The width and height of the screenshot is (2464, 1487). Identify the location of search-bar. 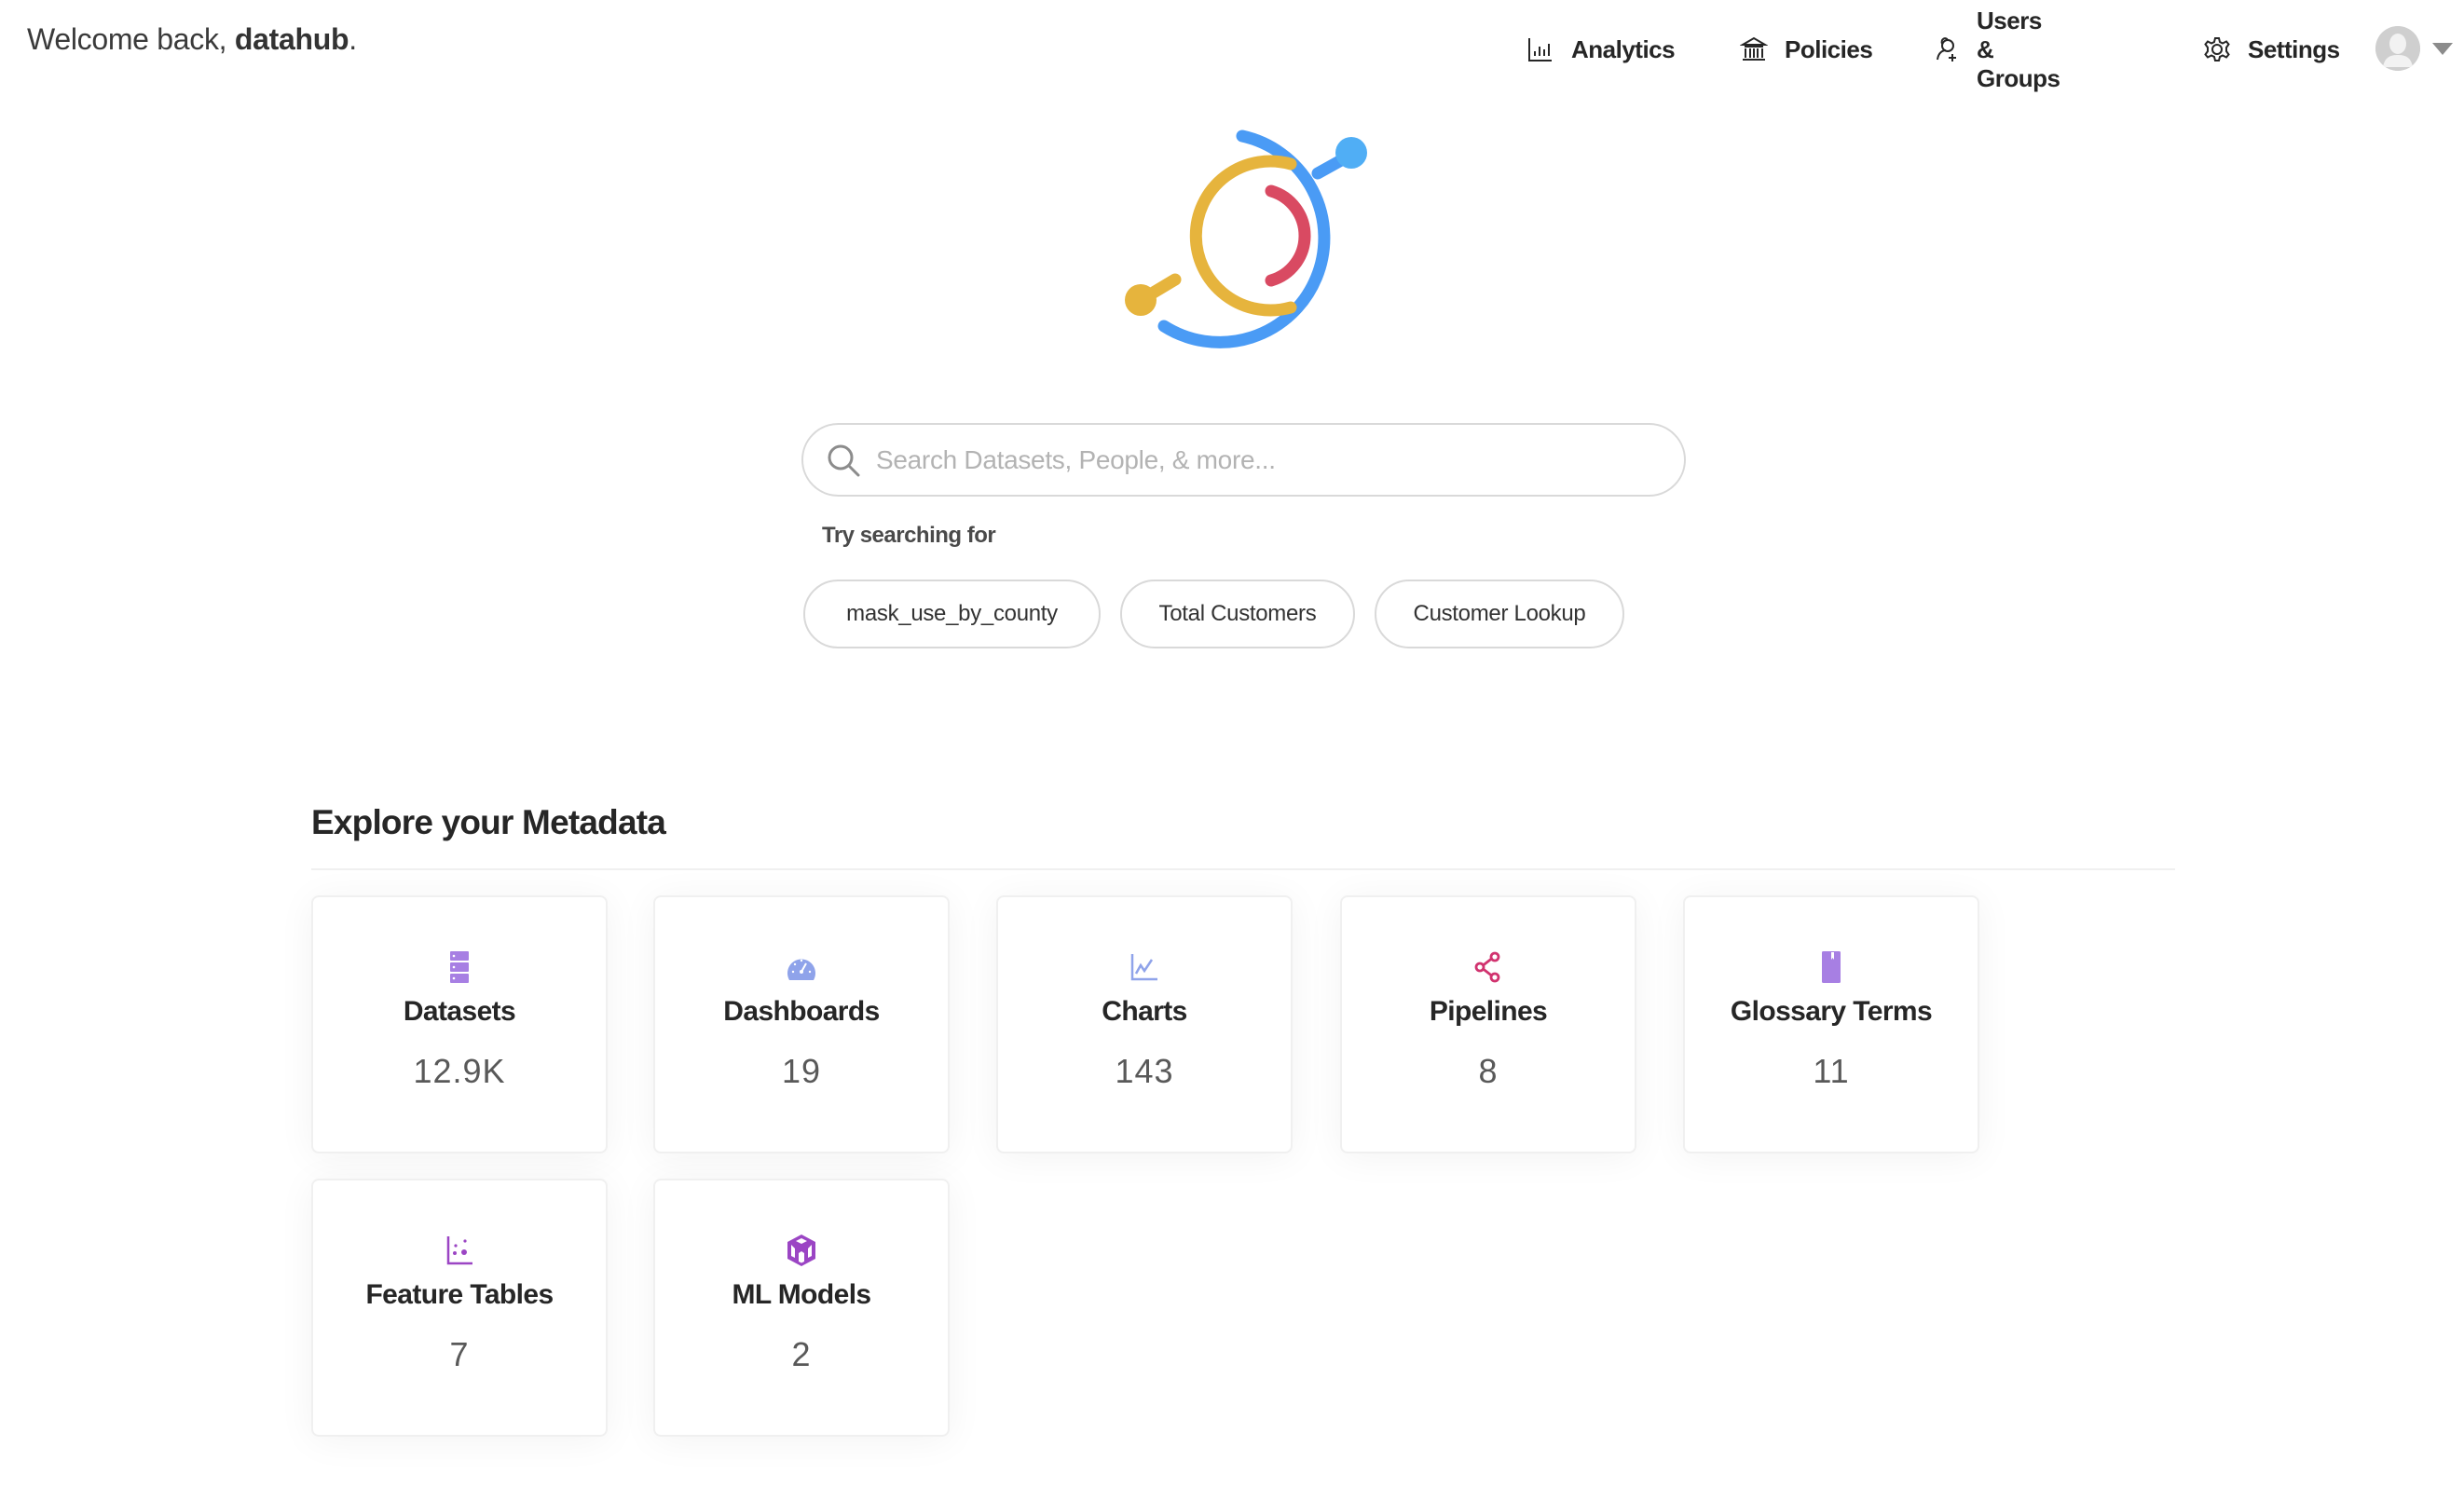
(1243, 460).